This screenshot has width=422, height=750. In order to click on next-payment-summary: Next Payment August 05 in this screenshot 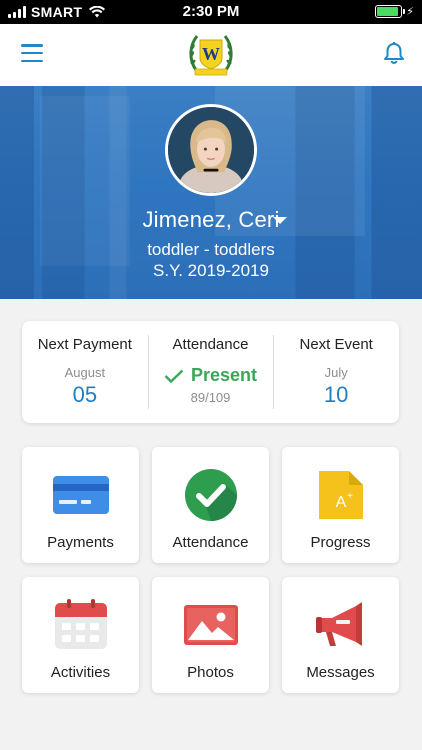, I will do `click(85, 372)`.